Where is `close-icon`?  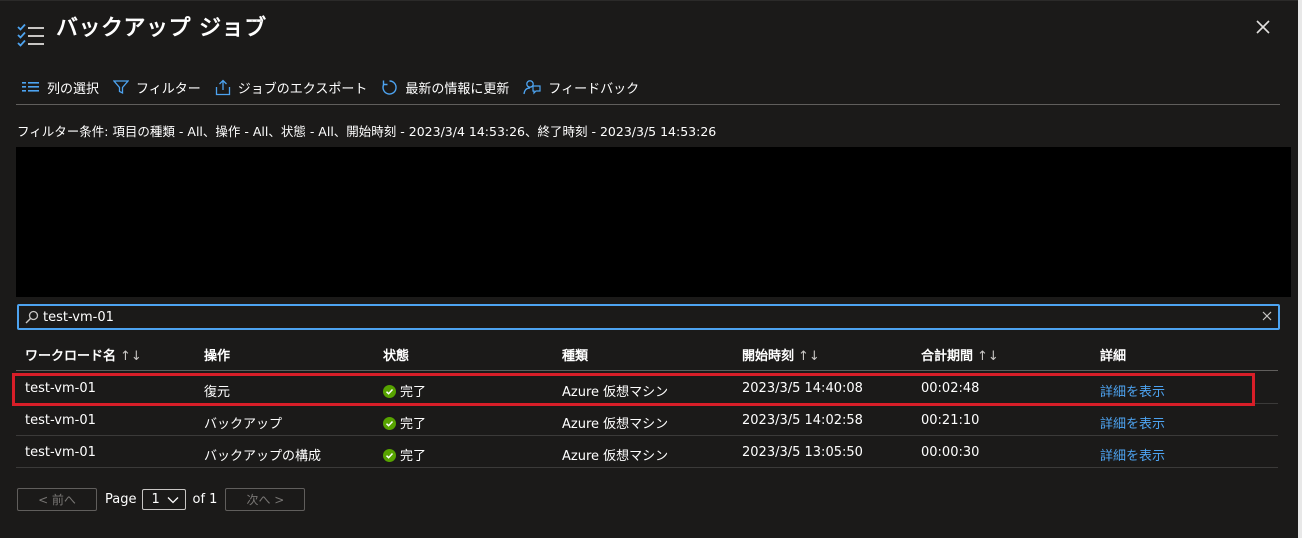 close-icon is located at coordinates (1263, 27).